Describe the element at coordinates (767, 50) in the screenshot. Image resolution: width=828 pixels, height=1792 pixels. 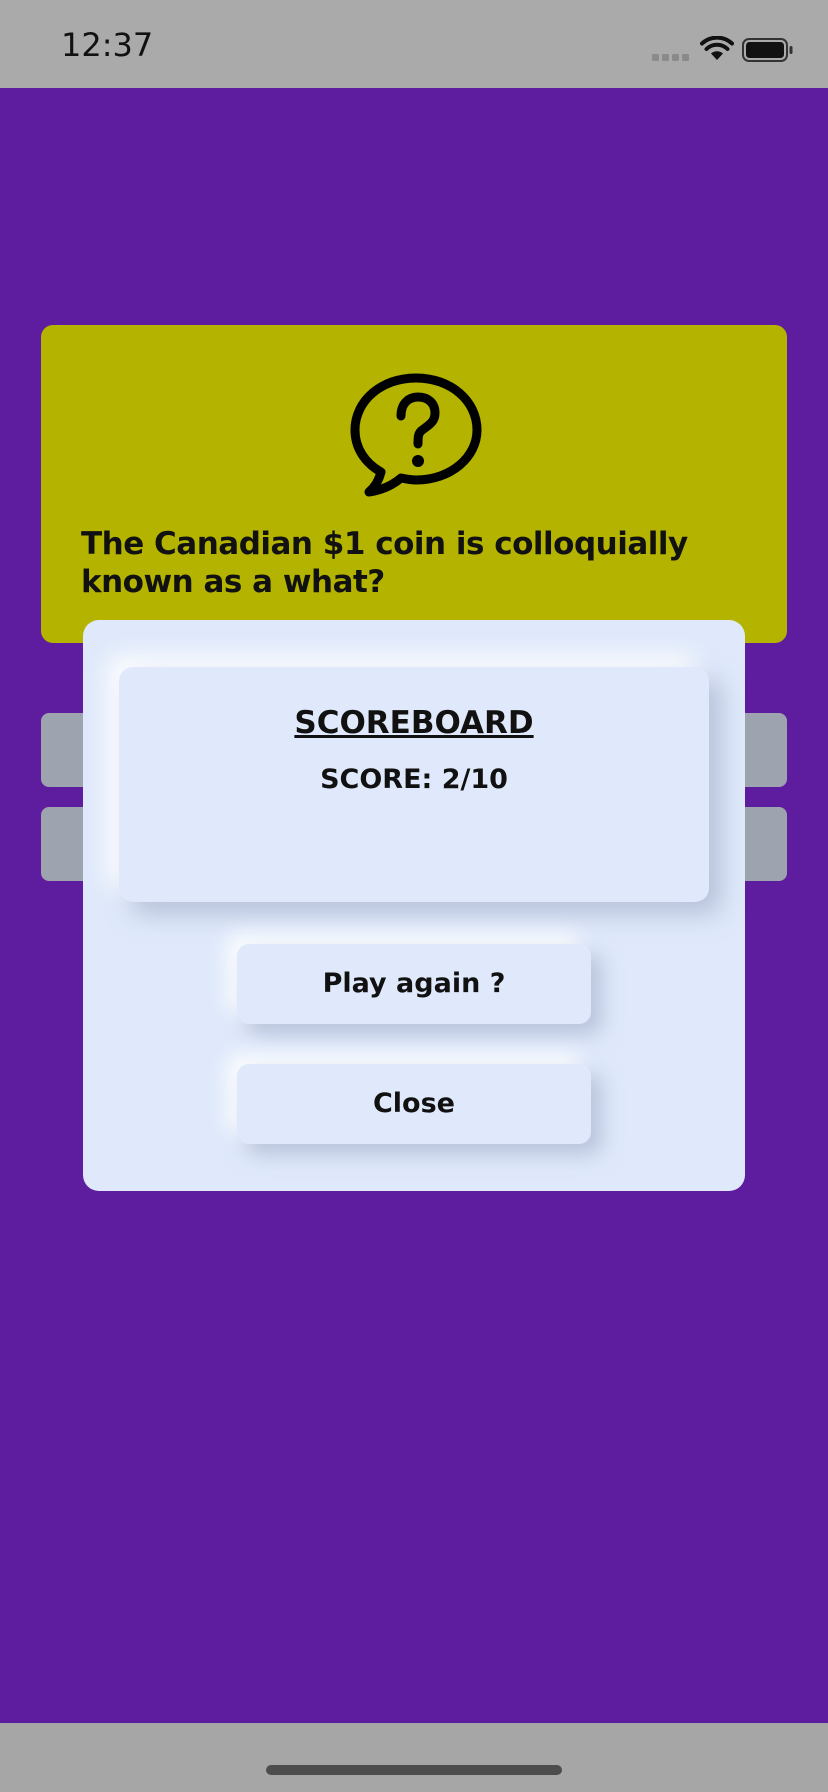
I see `battery-icon` at that location.